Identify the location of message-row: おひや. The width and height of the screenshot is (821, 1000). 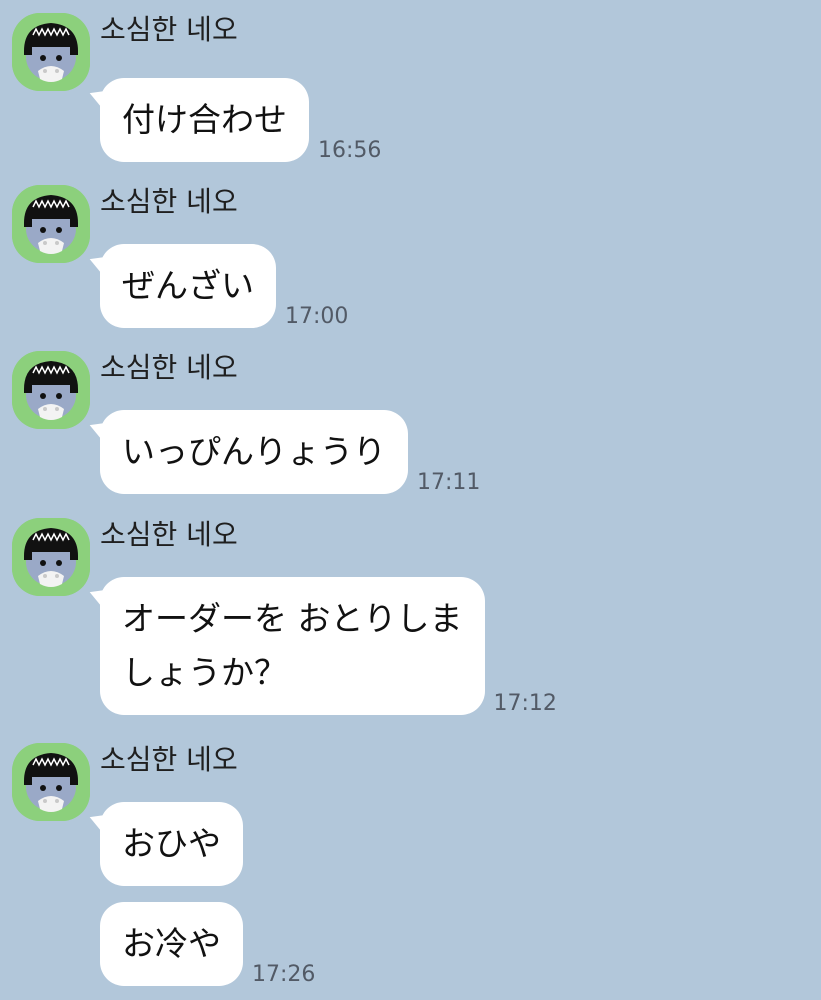
(171, 844).